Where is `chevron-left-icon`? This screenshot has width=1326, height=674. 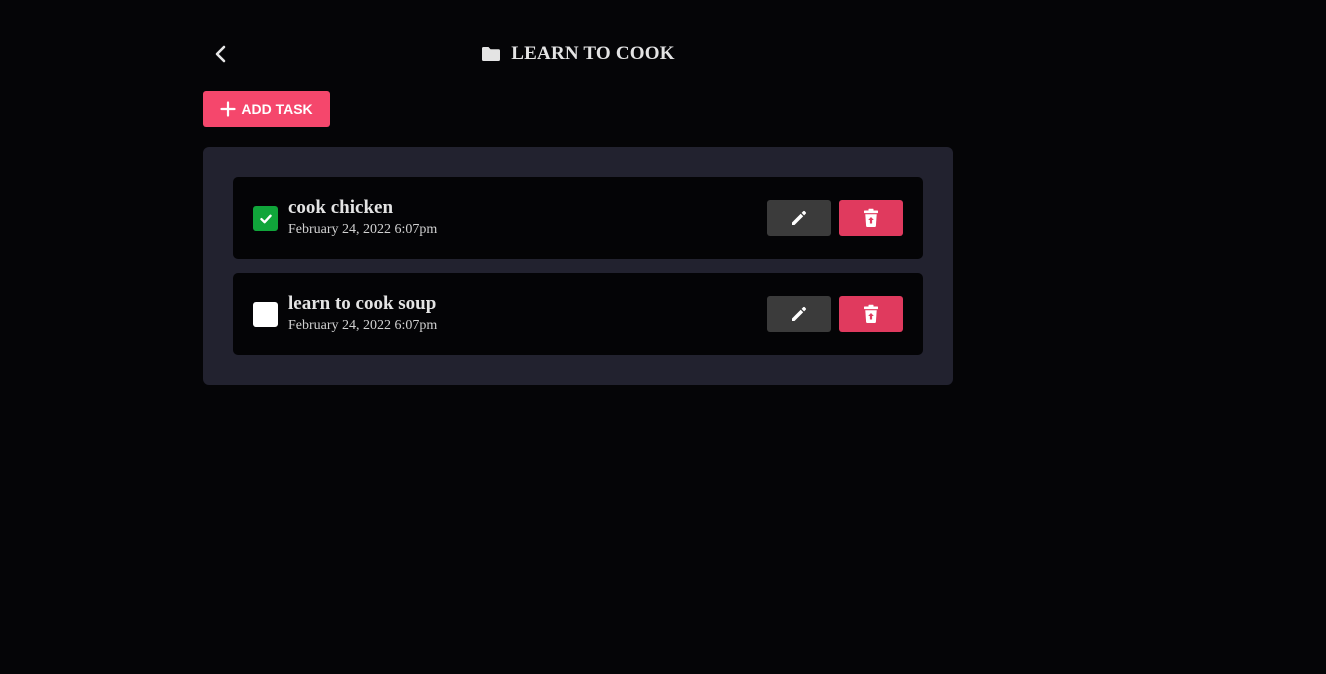 chevron-left-icon is located at coordinates (221, 54).